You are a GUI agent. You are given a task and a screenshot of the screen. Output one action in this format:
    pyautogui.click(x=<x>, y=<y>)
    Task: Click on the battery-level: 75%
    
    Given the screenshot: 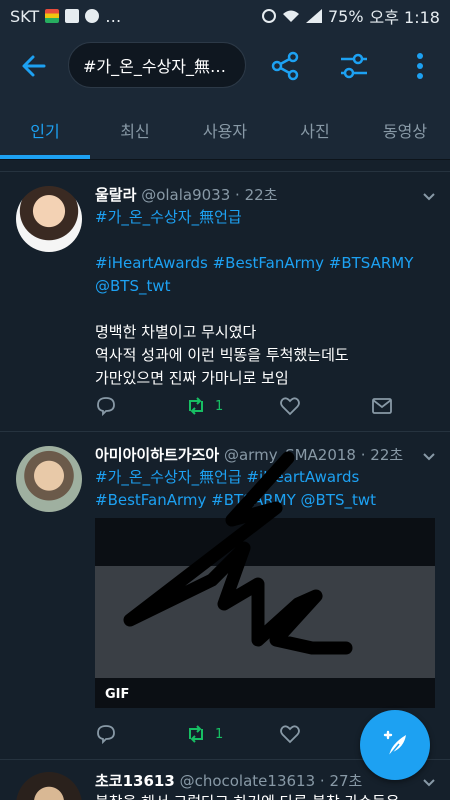 What is the action you would take?
    pyautogui.click(x=345, y=16)
    